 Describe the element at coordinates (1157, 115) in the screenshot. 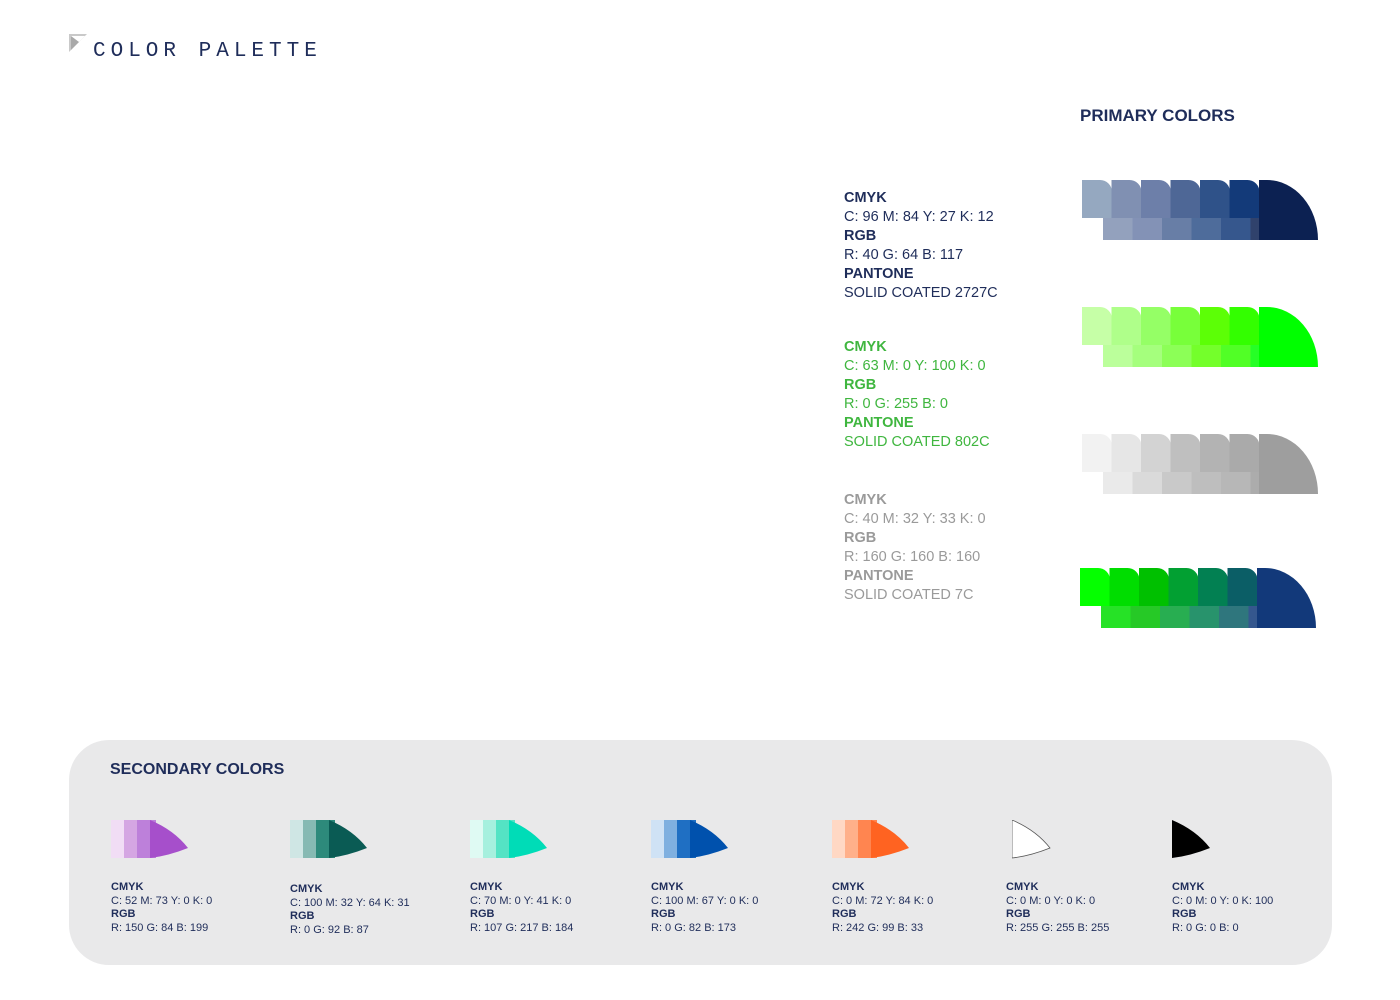

I see `primary-colors-heading: PRIMARY COLORS` at that location.